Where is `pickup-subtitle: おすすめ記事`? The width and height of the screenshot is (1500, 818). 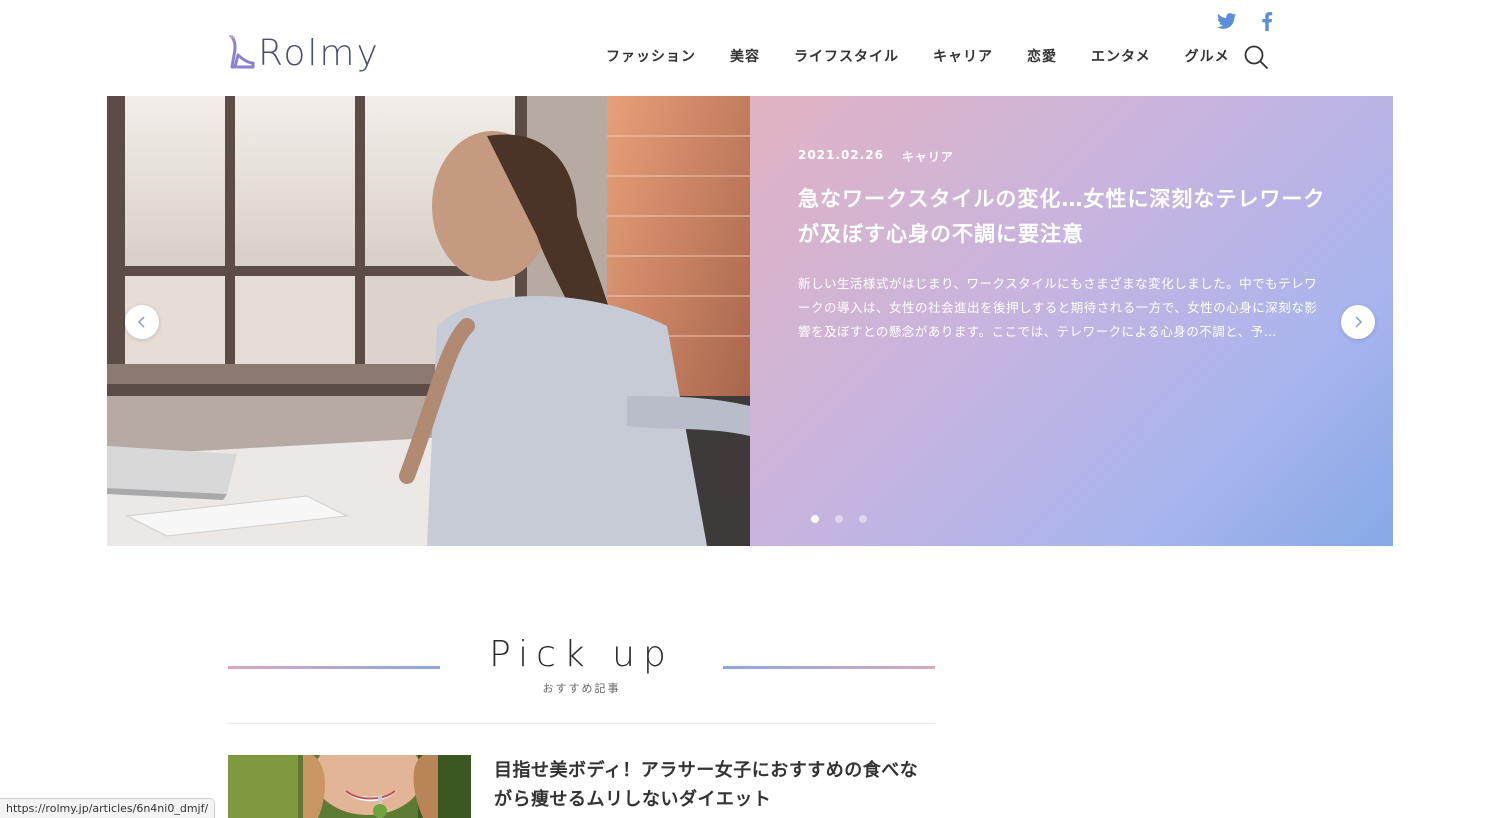 pickup-subtitle: おすすめ記事 is located at coordinates (581, 688).